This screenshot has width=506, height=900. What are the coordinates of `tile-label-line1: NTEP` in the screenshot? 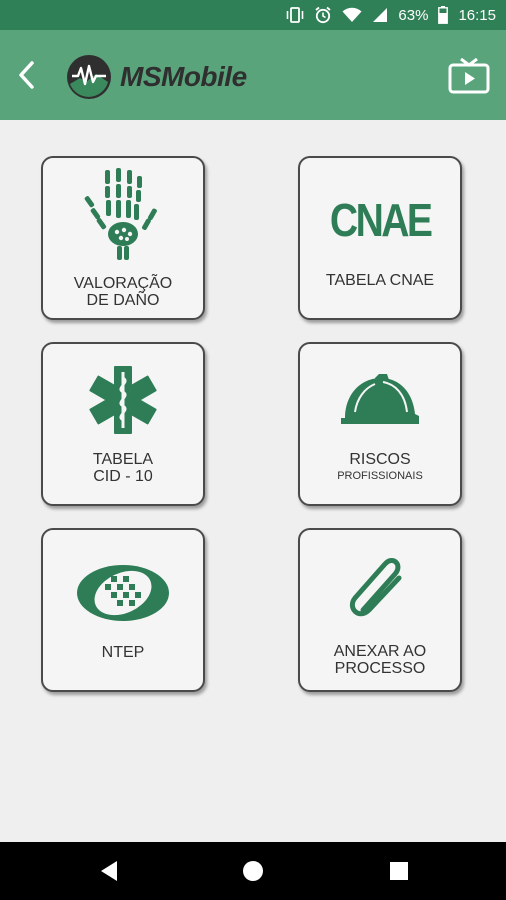 It's located at (123, 652).